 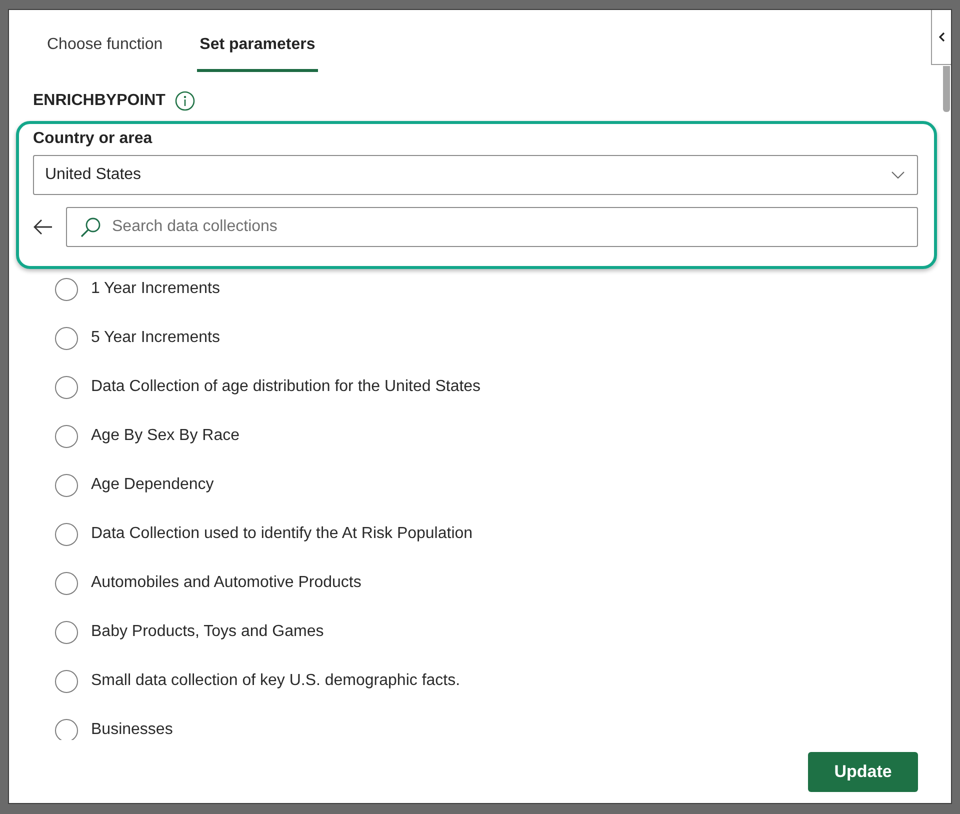 What do you see at coordinates (114, 725) in the screenshot?
I see `collection-option: Businesses` at bounding box center [114, 725].